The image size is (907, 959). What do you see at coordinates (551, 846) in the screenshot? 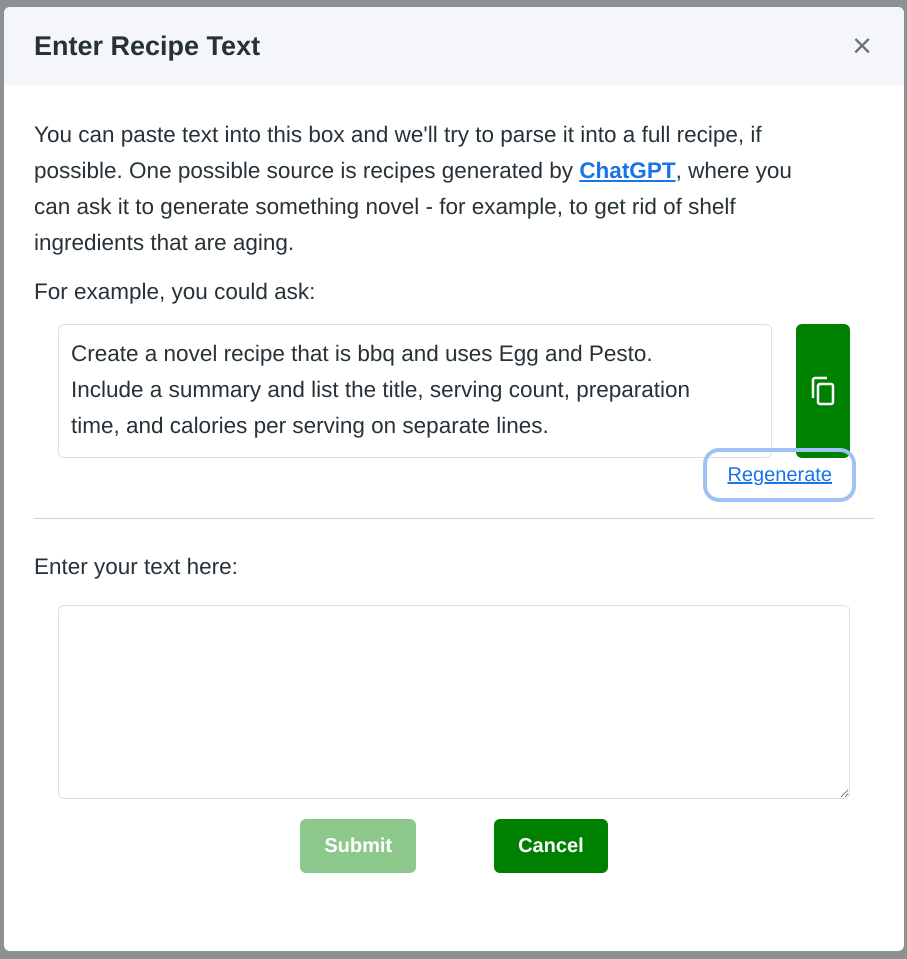
I see `cancel-button: Cancel` at bounding box center [551, 846].